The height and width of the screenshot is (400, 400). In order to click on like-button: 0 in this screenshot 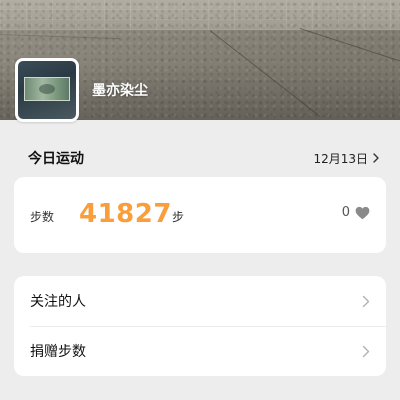, I will do `click(356, 212)`.